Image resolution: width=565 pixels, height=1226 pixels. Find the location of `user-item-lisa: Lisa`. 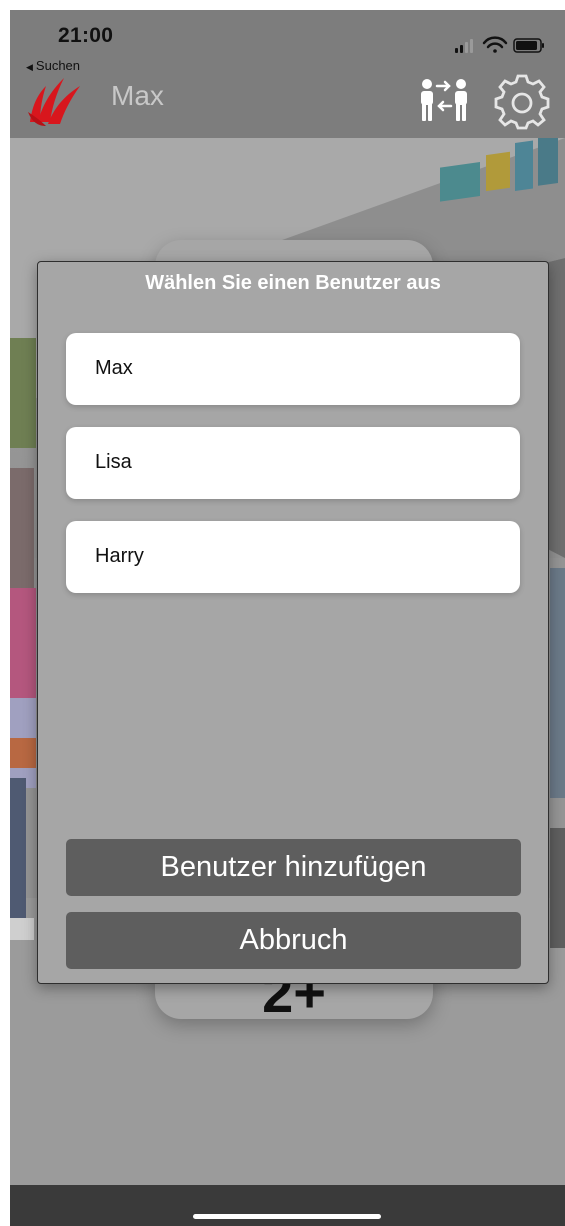

user-item-lisa: Lisa is located at coordinates (293, 463).